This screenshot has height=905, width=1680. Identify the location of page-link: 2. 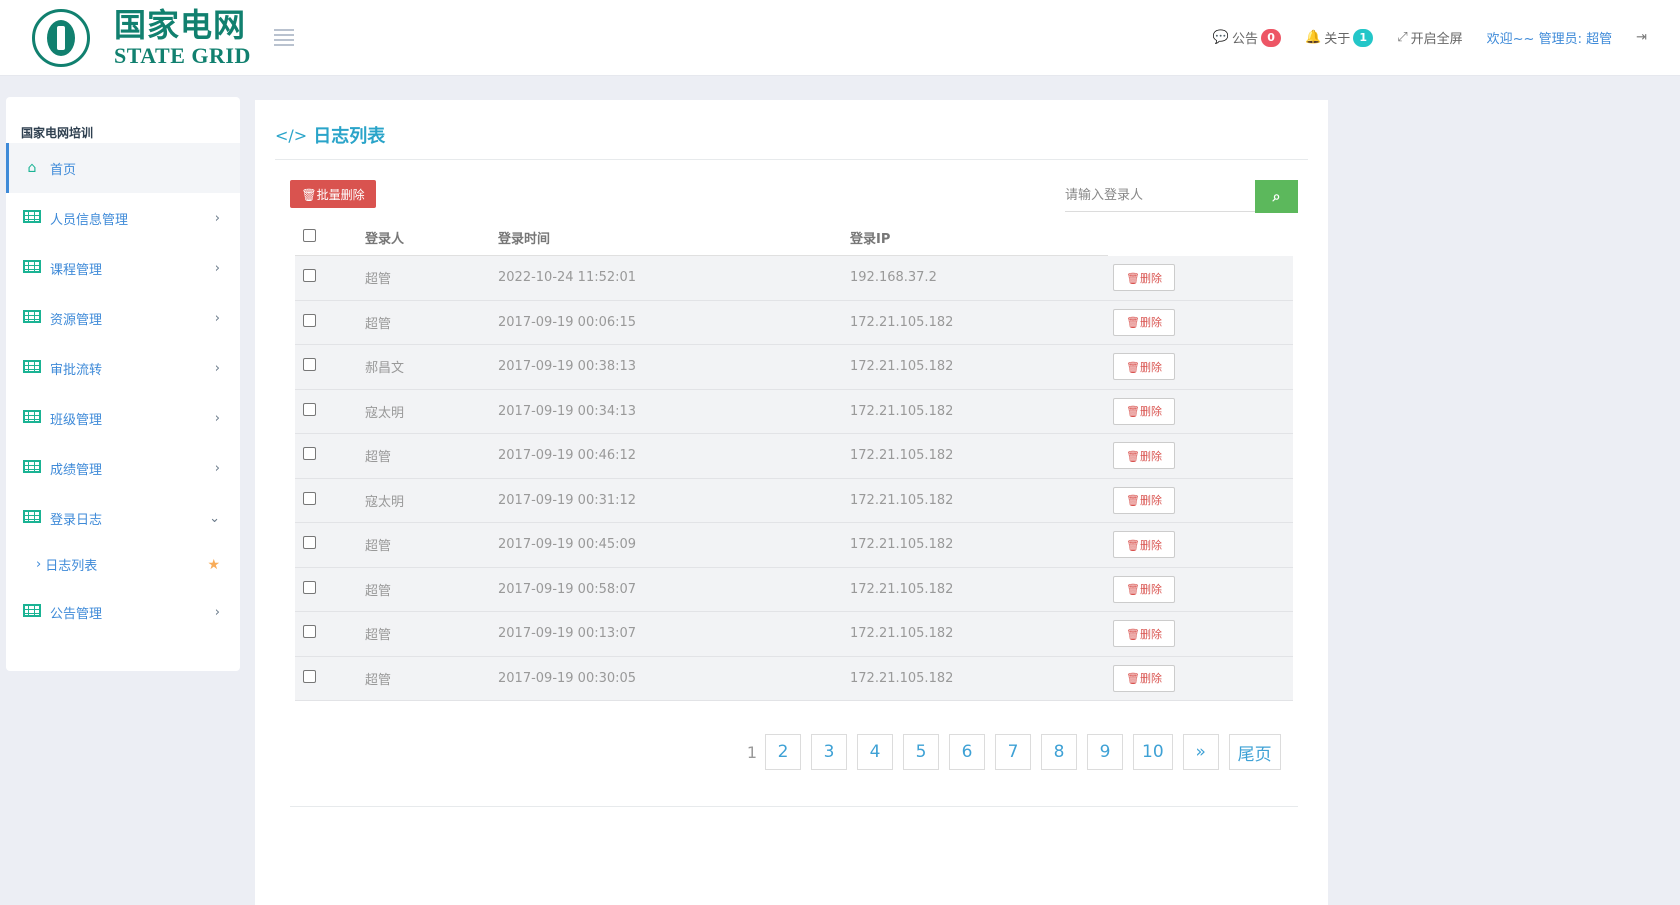
(783, 752).